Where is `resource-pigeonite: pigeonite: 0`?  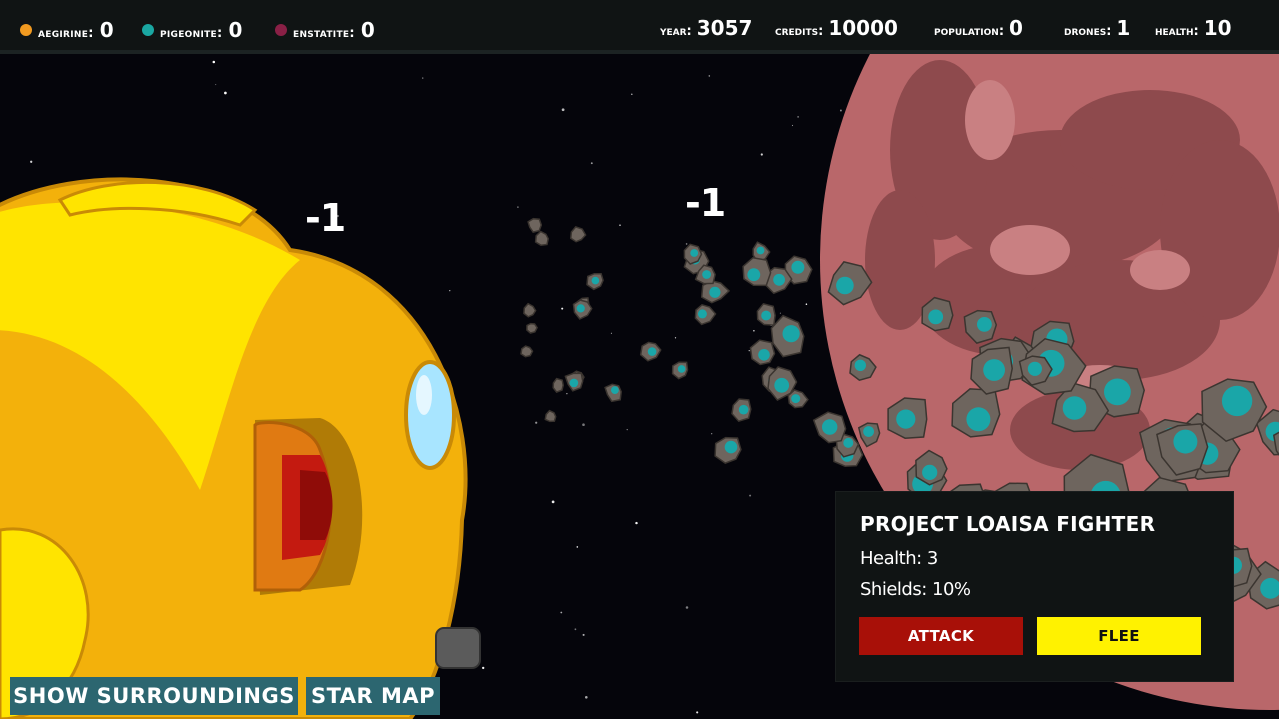 resource-pigeonite: pigeonite: 0 is located at coordinates (192, 30).